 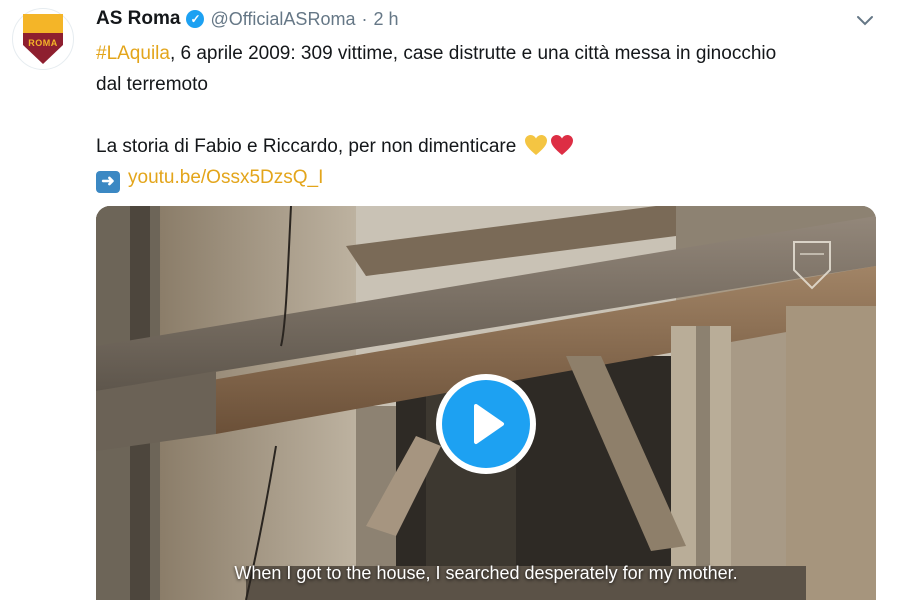 What do you see at coordinates (489, 424) in the screenshot?
I see `play-icon` at bounding box center [489, 424].